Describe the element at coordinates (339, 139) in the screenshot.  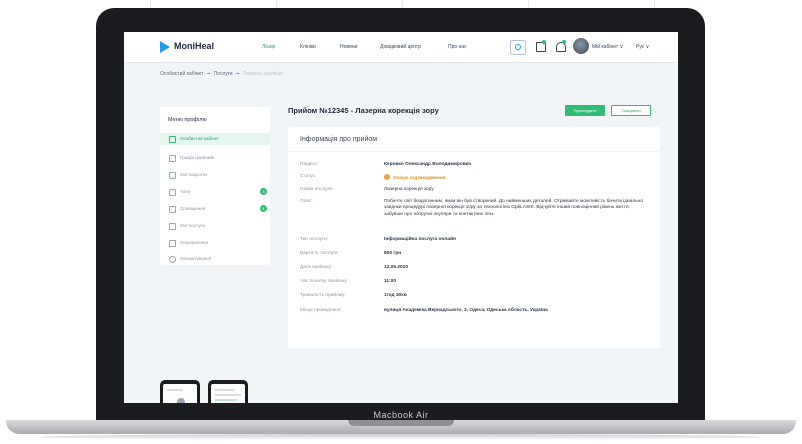
I see `card-title: Інформація про прийом` at that location.